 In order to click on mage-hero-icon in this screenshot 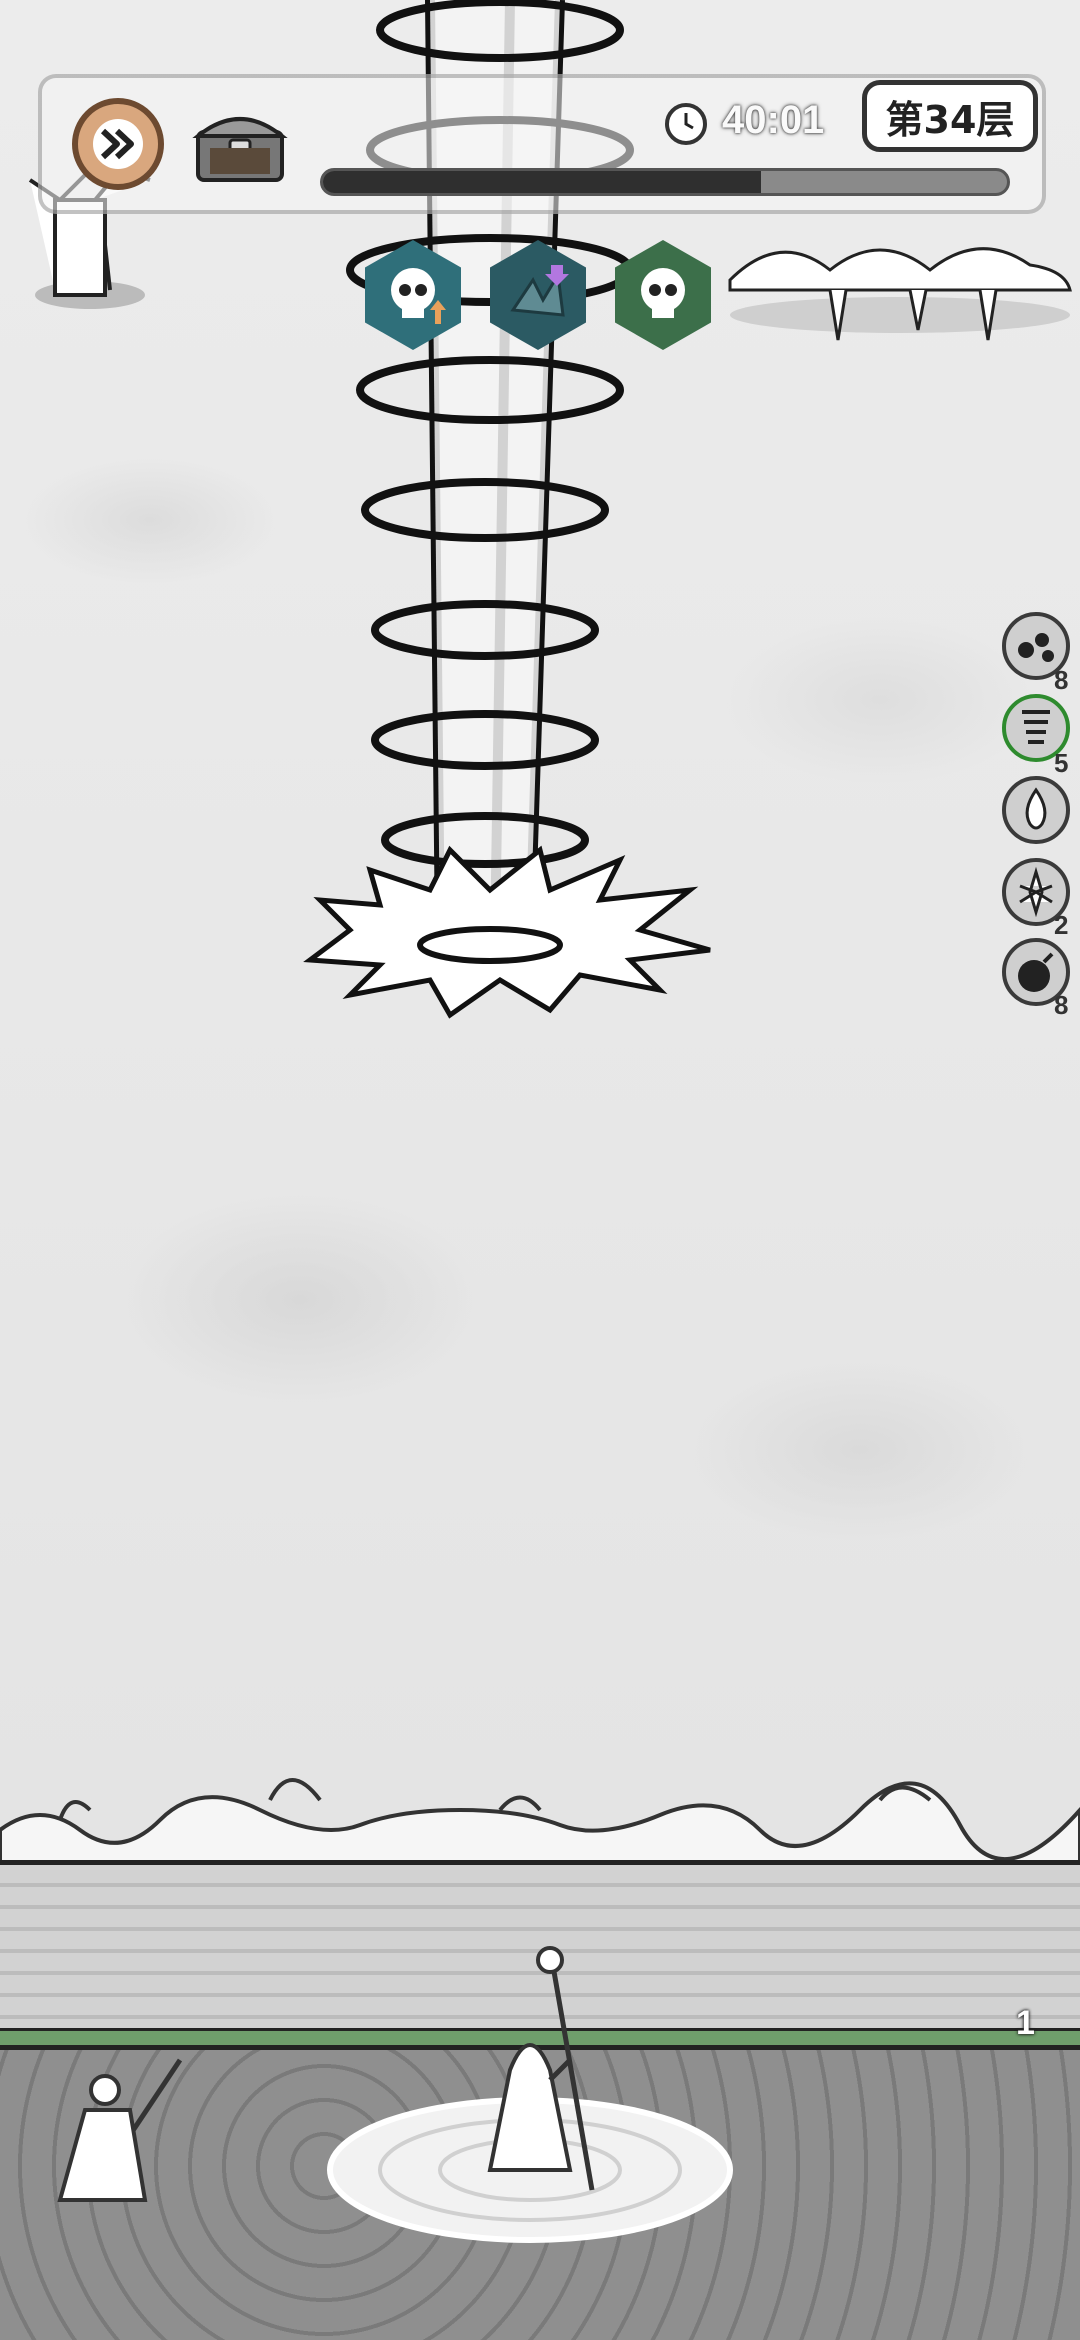, I will do `click(535, 2080)`.